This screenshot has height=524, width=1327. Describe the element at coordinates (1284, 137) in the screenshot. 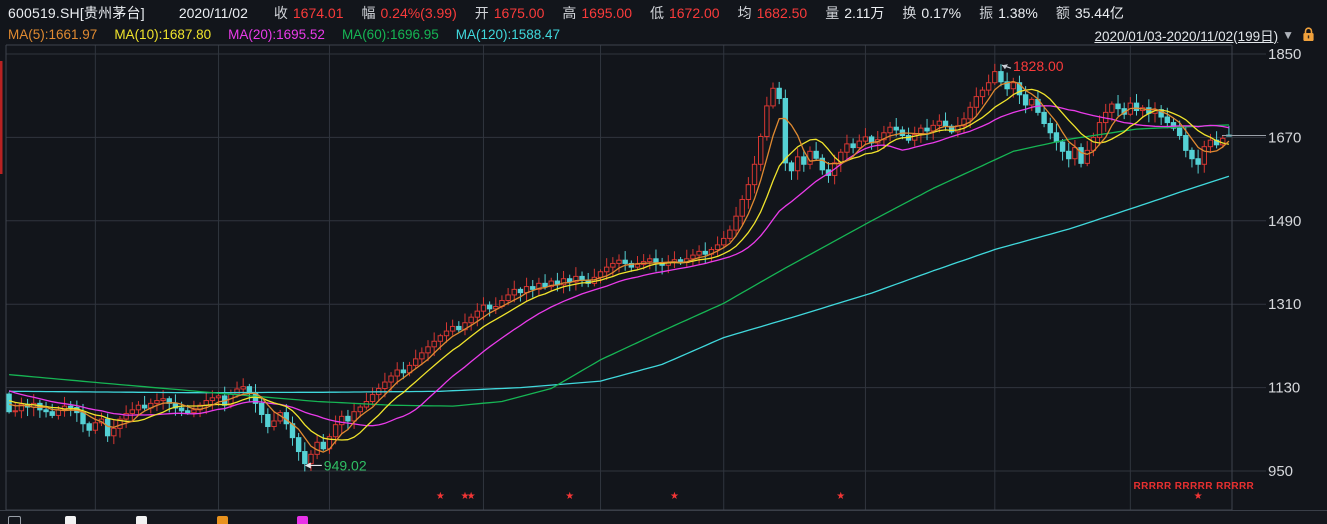

I see `price-axis-label: 1670` at that location.